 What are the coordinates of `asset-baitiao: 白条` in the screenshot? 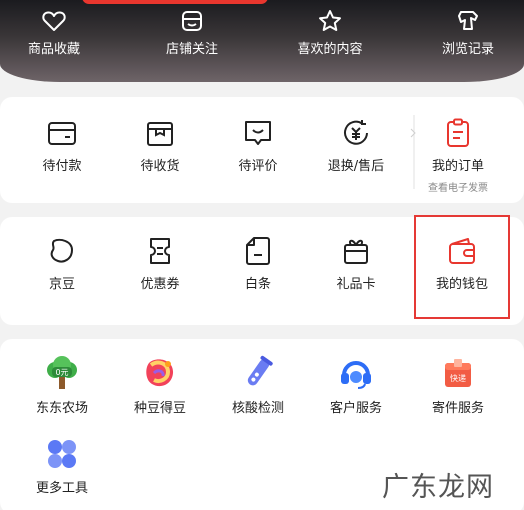 It's located at (258, 263).